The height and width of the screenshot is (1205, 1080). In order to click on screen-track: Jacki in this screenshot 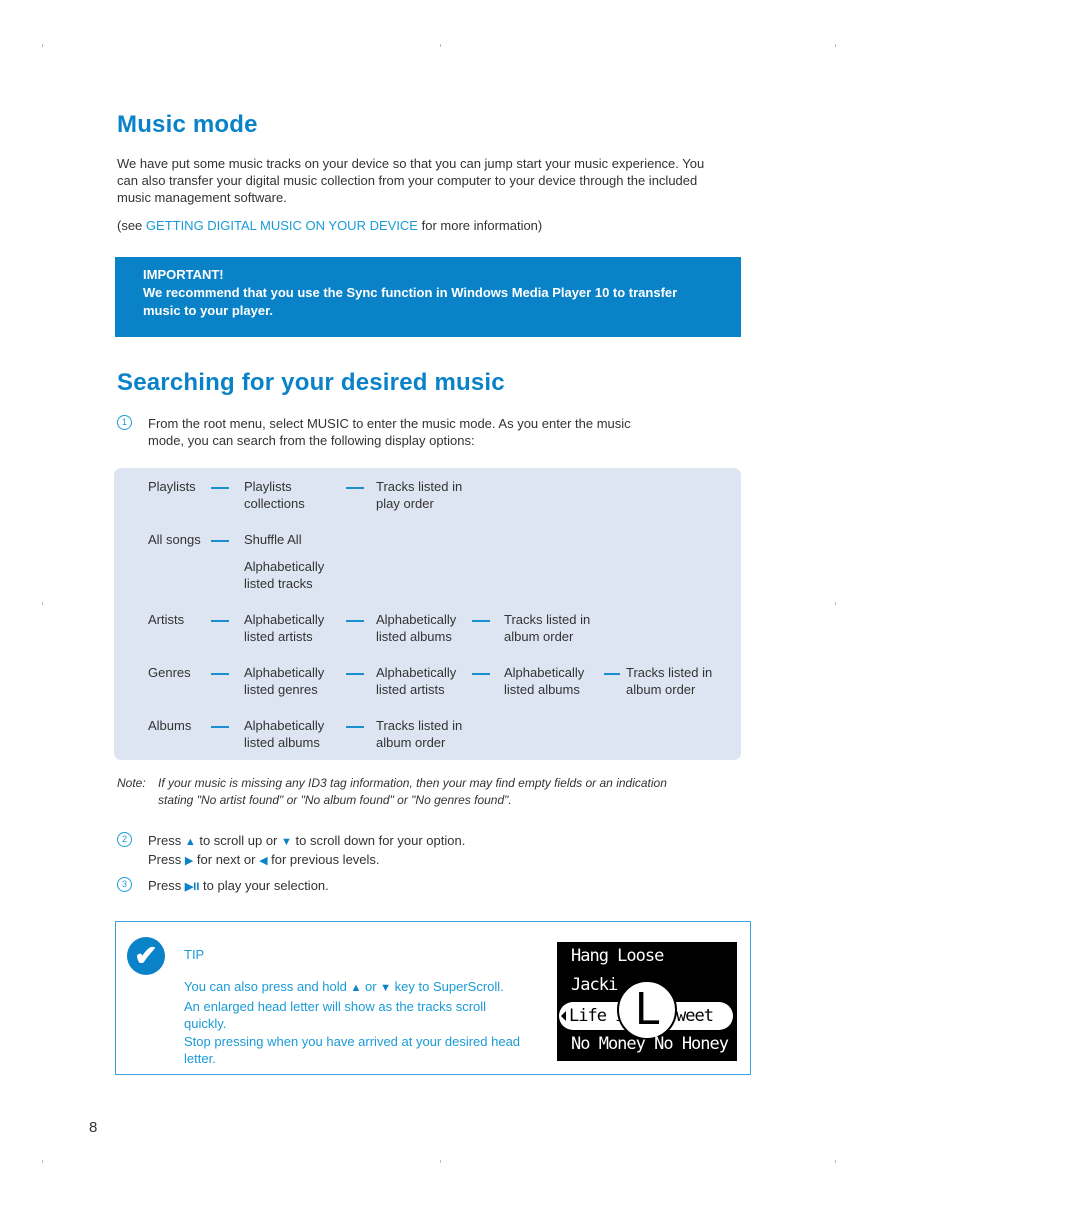, I will do `click(594, 985)`.